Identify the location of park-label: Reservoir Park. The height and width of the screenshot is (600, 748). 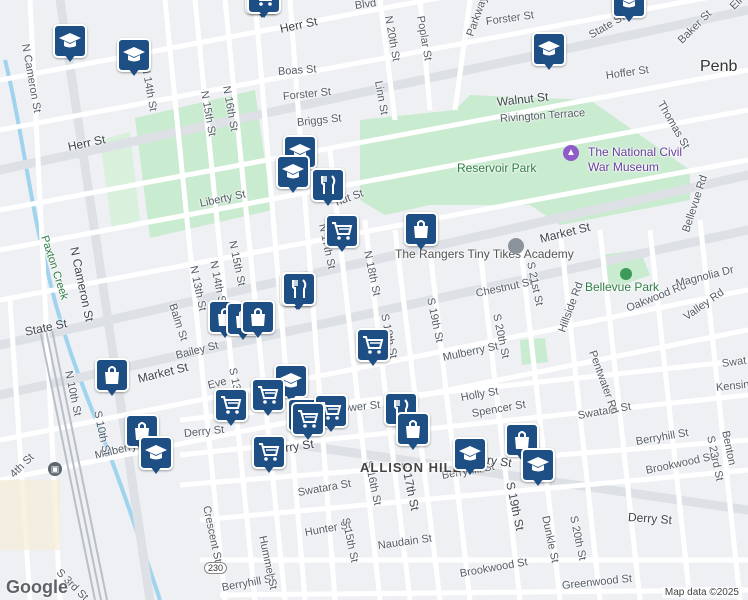
(497, 168).